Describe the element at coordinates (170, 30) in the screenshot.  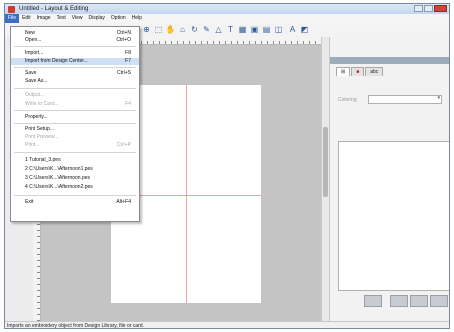
I see `hand-icon: ✋` at that location.